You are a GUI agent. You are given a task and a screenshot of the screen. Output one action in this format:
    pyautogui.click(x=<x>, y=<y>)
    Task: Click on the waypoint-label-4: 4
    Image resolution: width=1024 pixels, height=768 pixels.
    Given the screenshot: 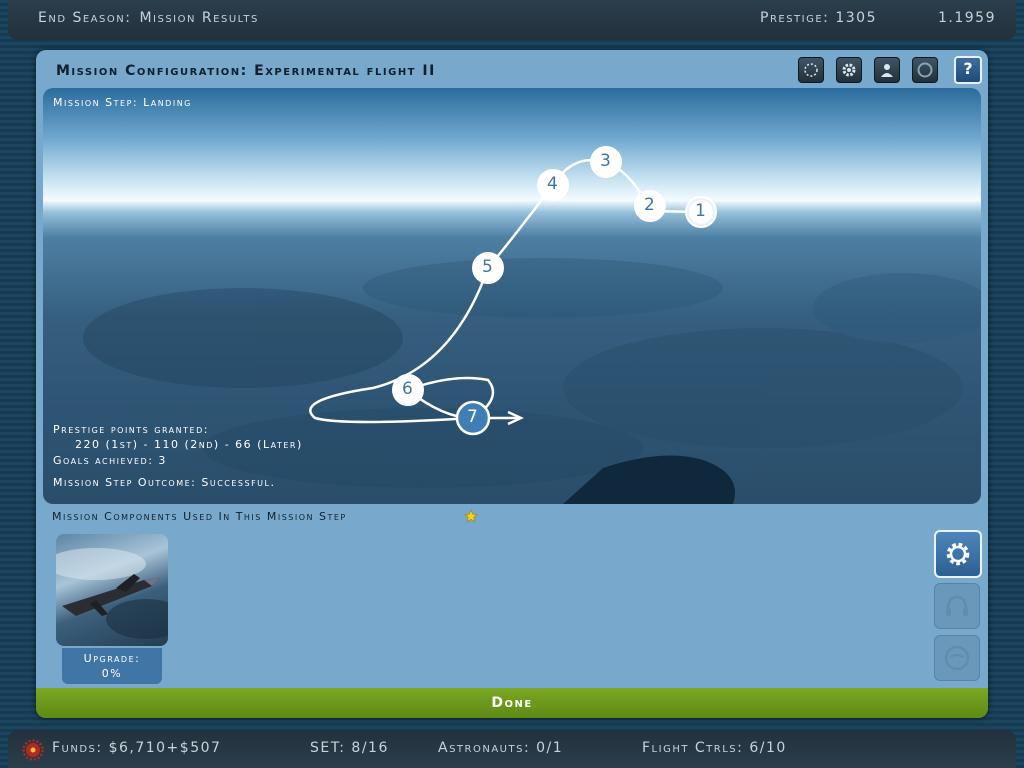 What is the action you would take?
    pyautogui.click(x=552, y=184)
    